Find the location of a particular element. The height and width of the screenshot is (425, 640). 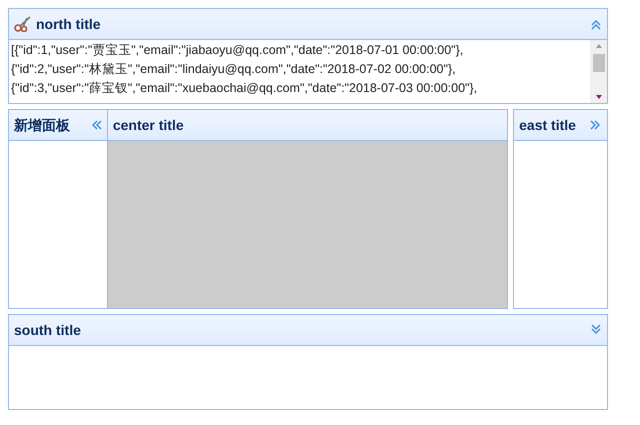

double-chevron-down-icon is located at coordinates (596, 330).